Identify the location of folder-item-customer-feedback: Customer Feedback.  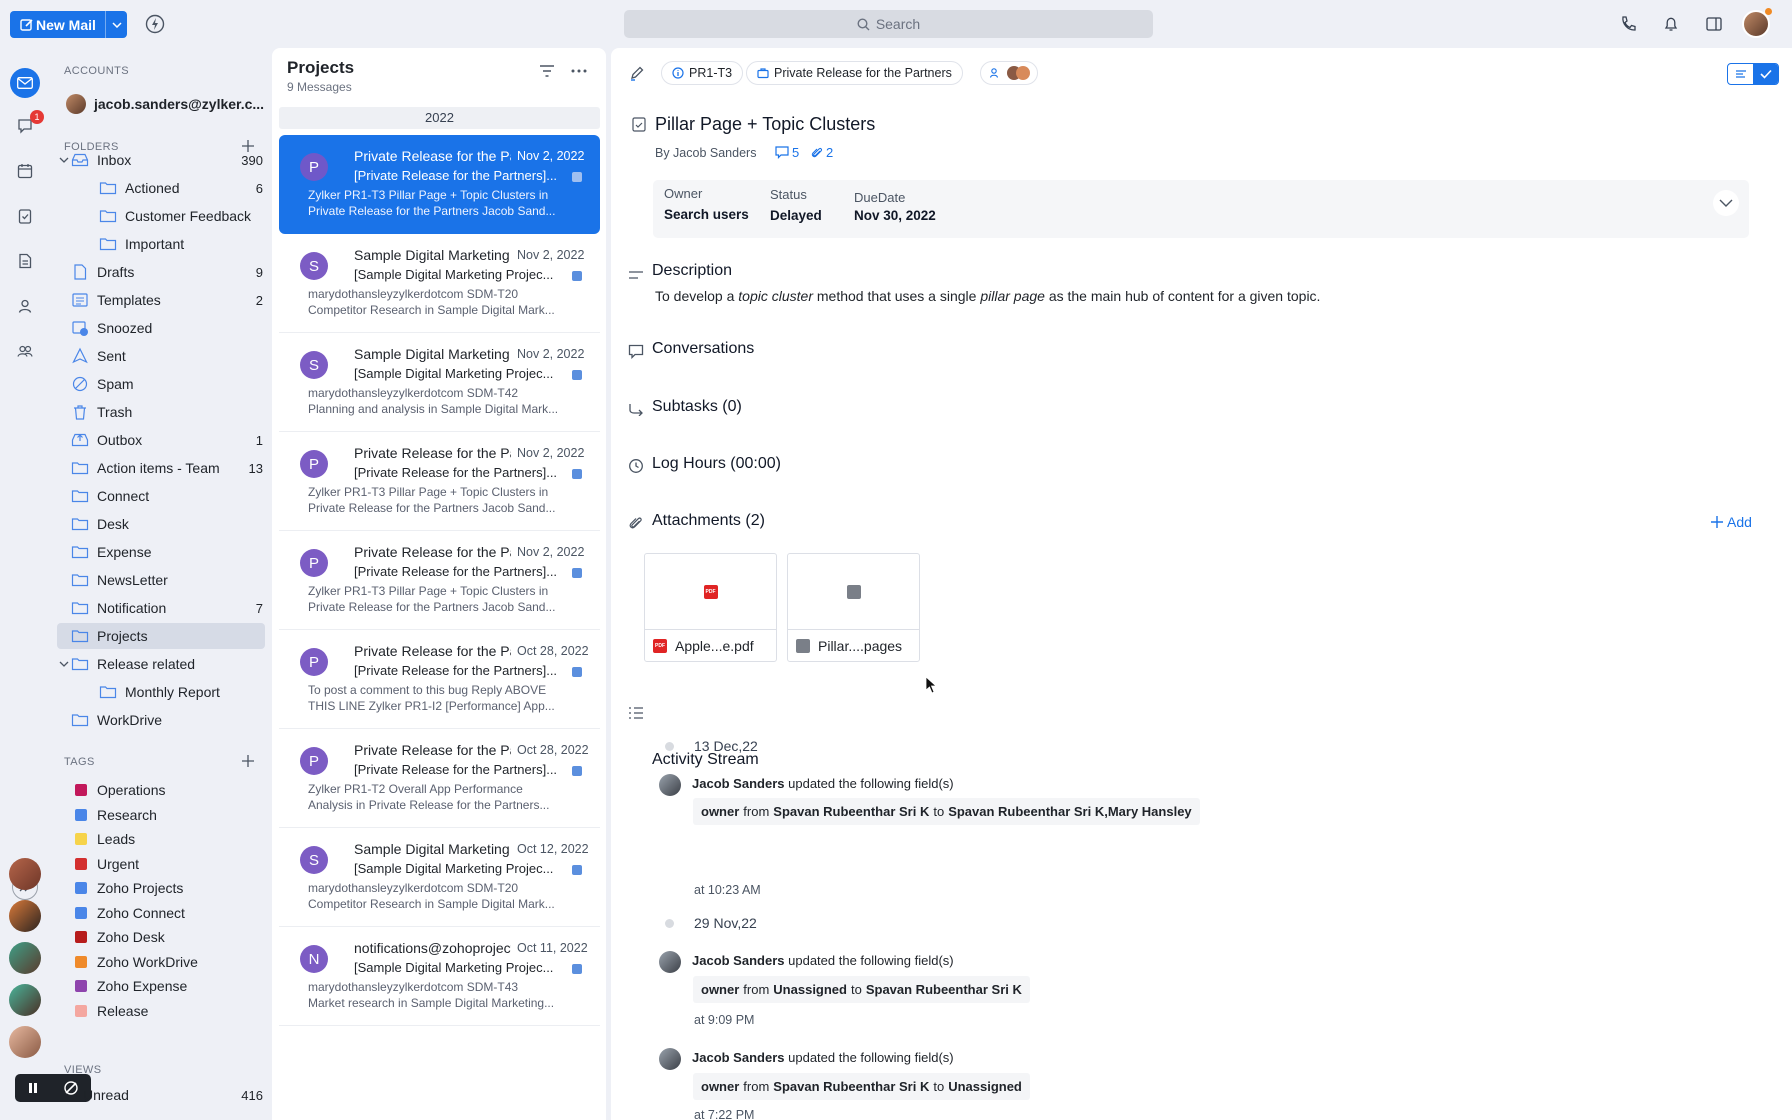
(161, 216).